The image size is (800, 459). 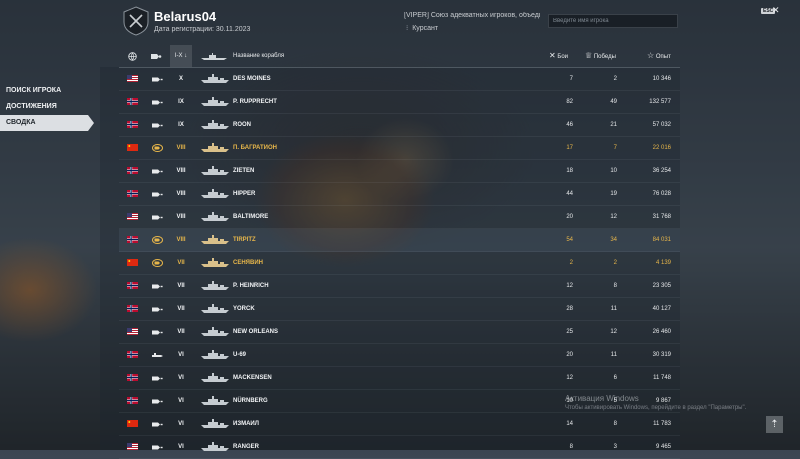 I want to click on table-row: VI MACKENSEN 12 6 11 748, so click(x=399, y=378).